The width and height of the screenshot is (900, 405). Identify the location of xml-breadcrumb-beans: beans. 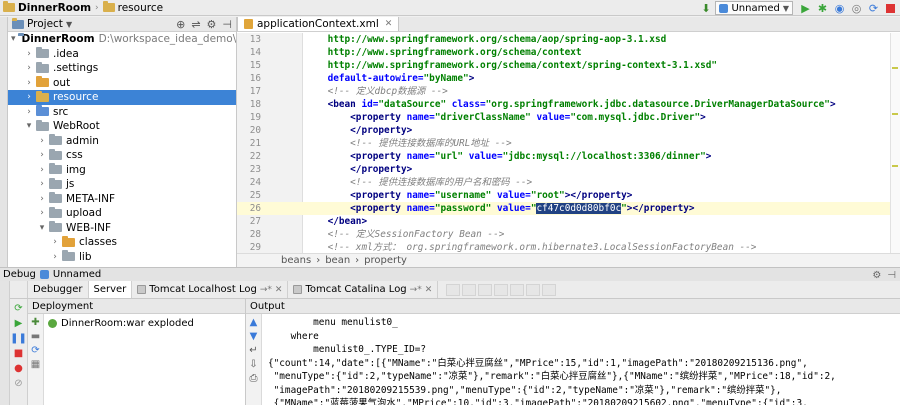
(296, 260).